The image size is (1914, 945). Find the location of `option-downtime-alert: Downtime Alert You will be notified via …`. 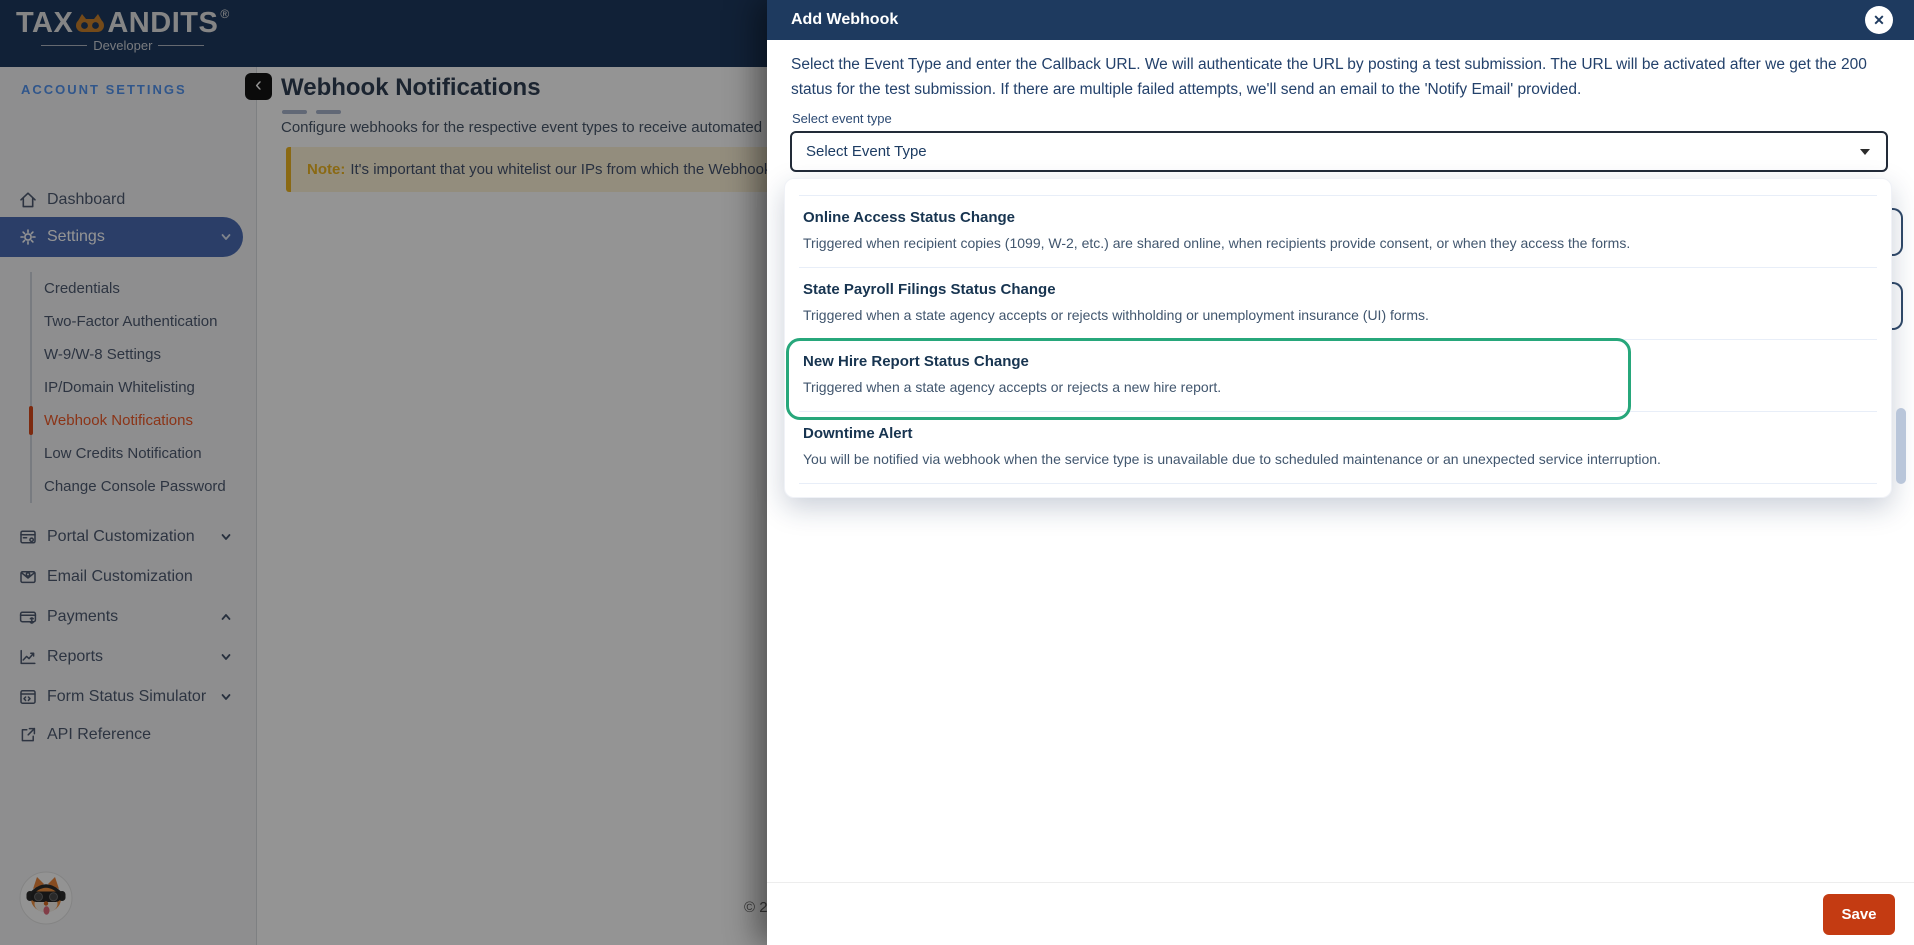

option-downtime-alert: Downtime Alert You will be notified via … is located at coordinates (1338, 448).